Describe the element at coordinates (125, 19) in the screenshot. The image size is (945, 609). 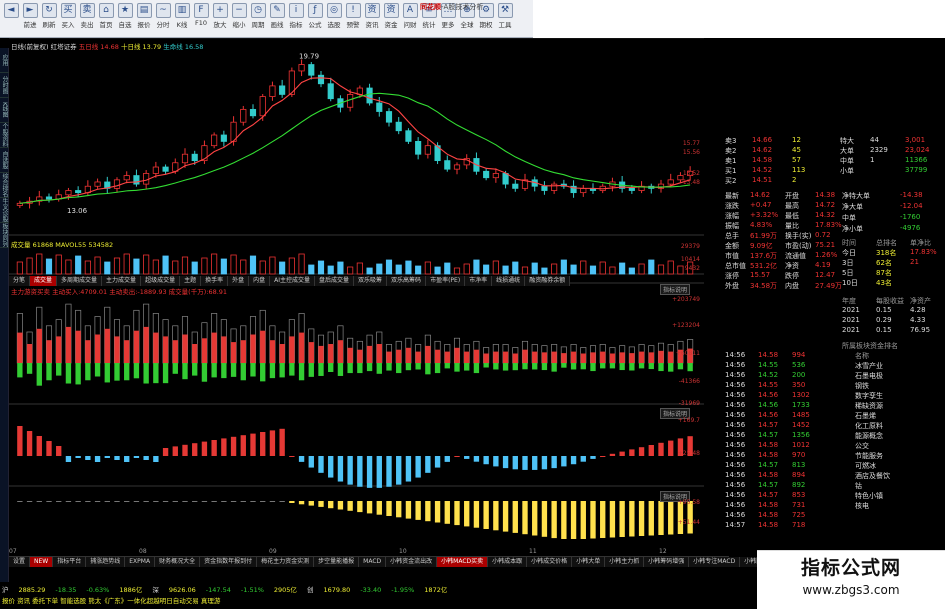
I see `self-select-button: ★ 自选` at that location.